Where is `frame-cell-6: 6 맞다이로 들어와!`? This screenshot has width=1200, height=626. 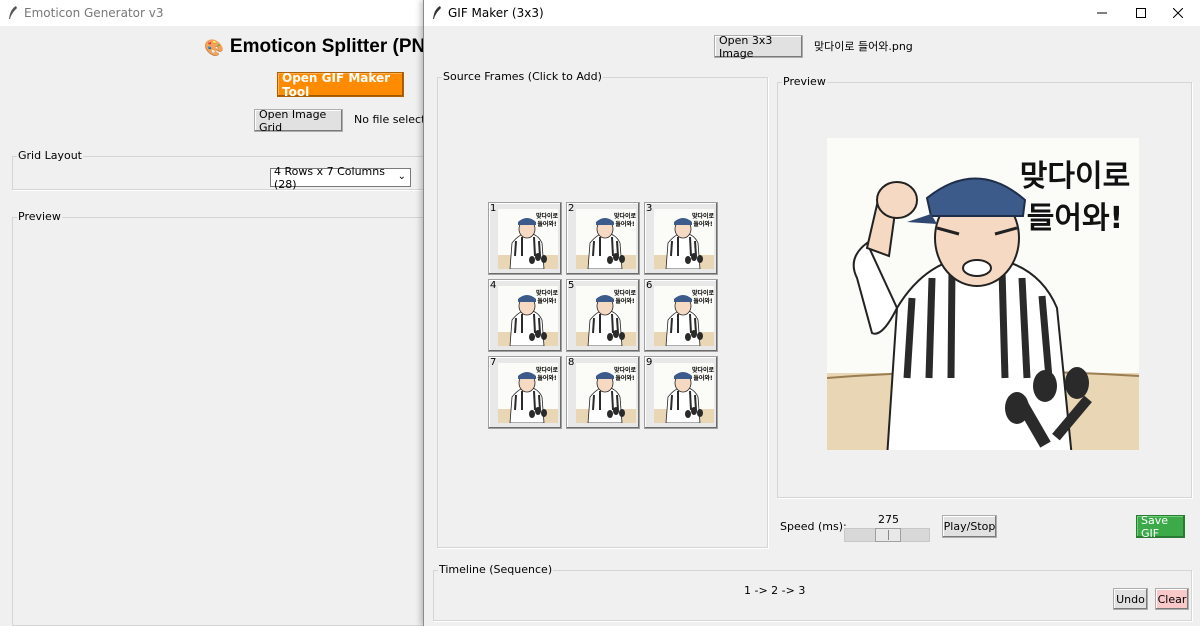
frame-cell-6: 6 맞다이로 들어와! is located at coordinates (681, 315).